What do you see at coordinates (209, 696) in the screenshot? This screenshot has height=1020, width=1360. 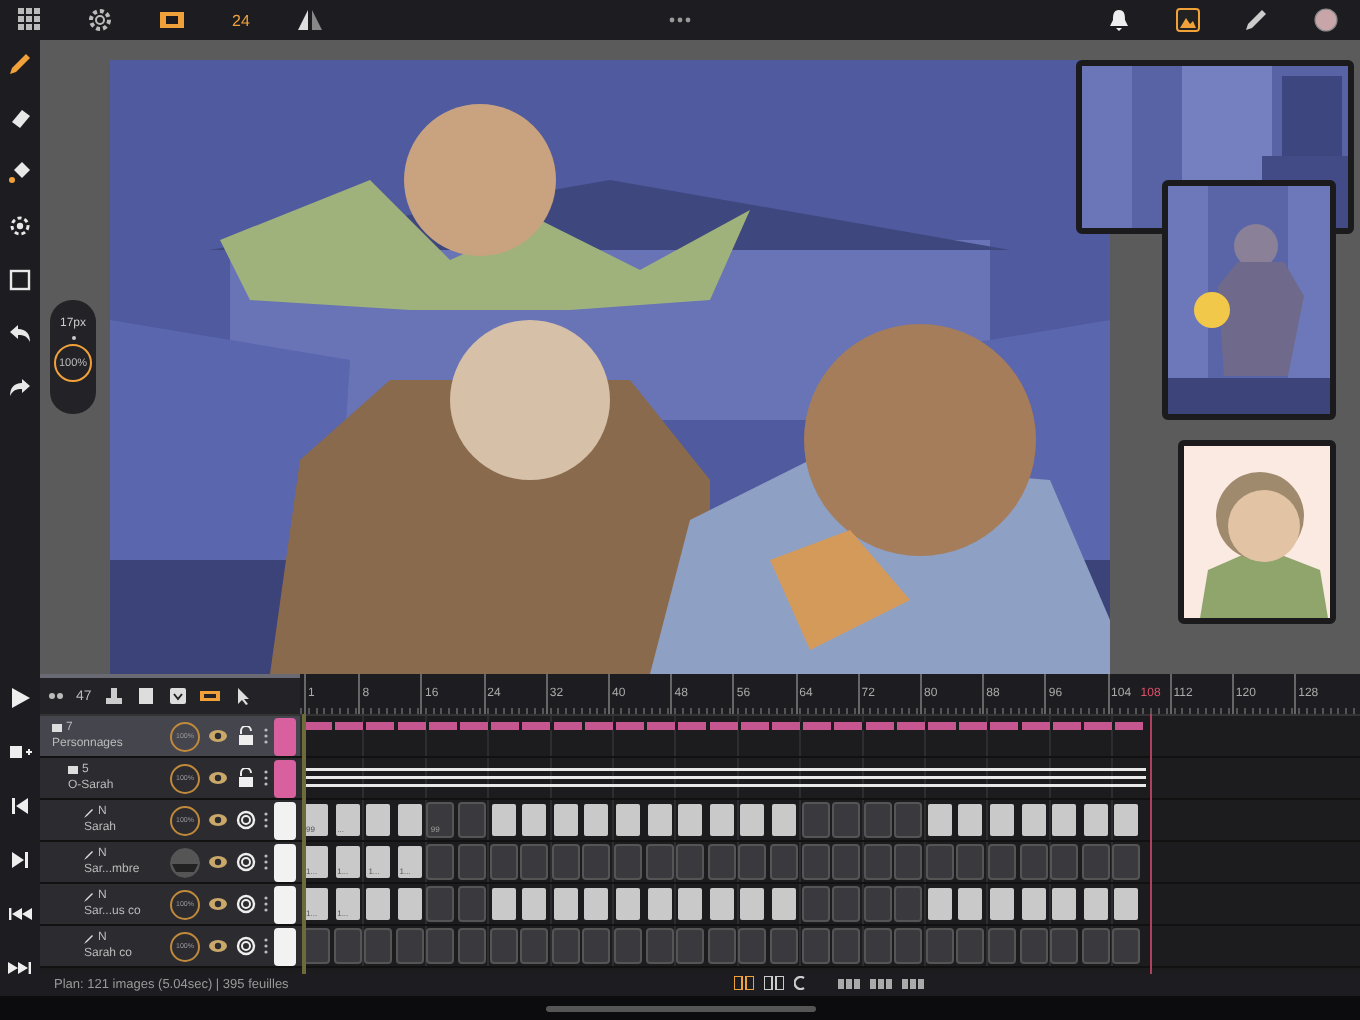 I see `frame-range-icon` at bounding box center [209, 696].